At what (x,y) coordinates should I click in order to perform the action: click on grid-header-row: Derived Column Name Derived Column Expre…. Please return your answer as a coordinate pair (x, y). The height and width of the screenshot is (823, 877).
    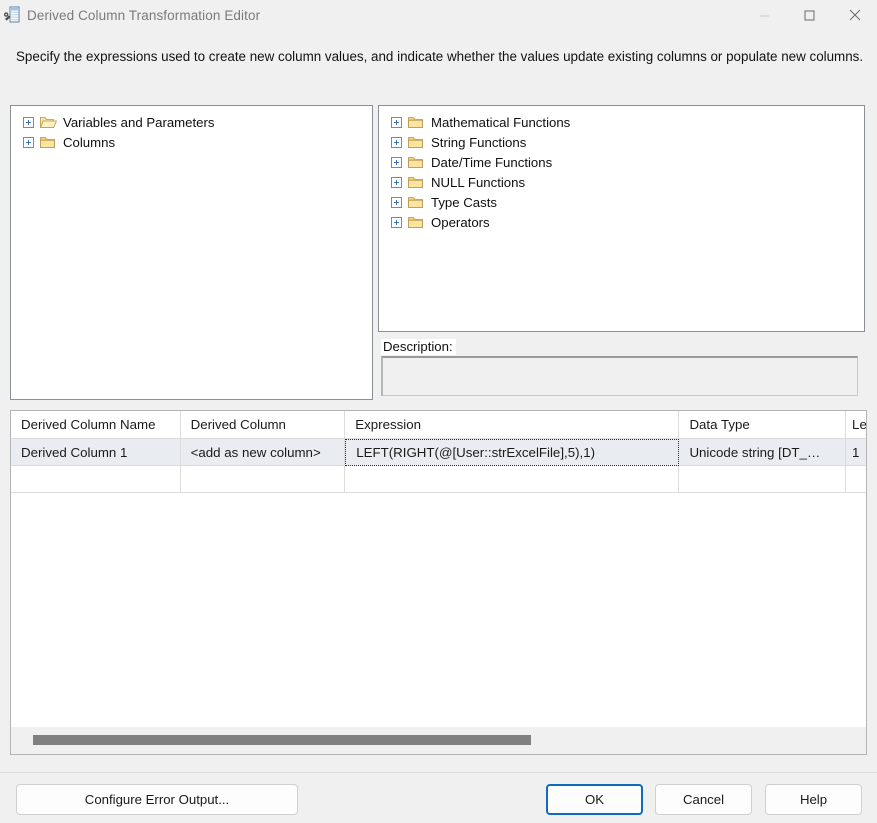
    Looking at the image, I should click on (438, 425).